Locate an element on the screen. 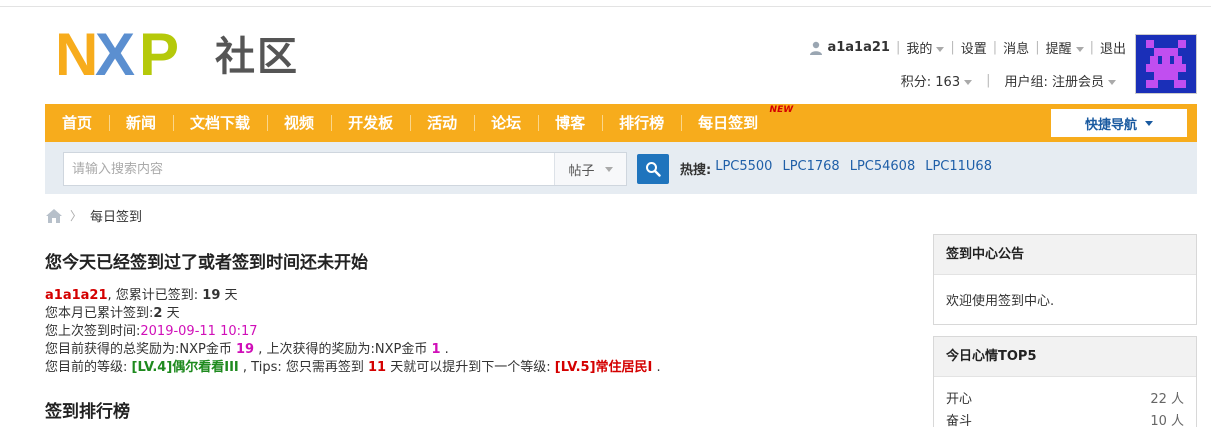 Image resolution: width=1211 pixels, height=427 pixels. total-reward: 19 is located at coordinates (245, 349).